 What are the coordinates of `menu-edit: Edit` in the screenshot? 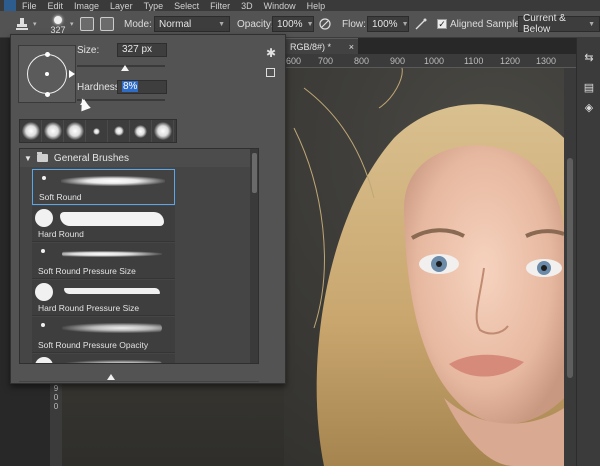 It's located at (56, 6).